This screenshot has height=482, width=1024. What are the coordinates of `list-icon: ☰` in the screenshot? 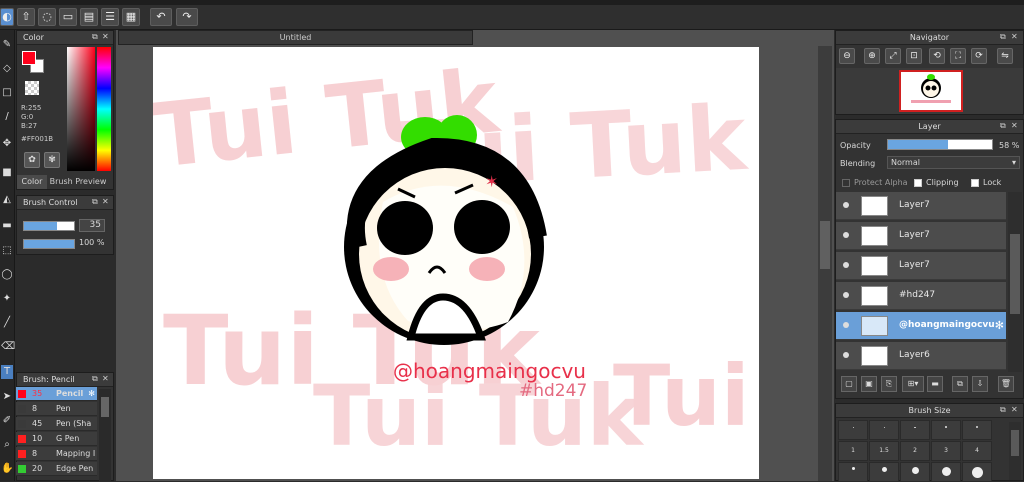 It's located at (110, 17).